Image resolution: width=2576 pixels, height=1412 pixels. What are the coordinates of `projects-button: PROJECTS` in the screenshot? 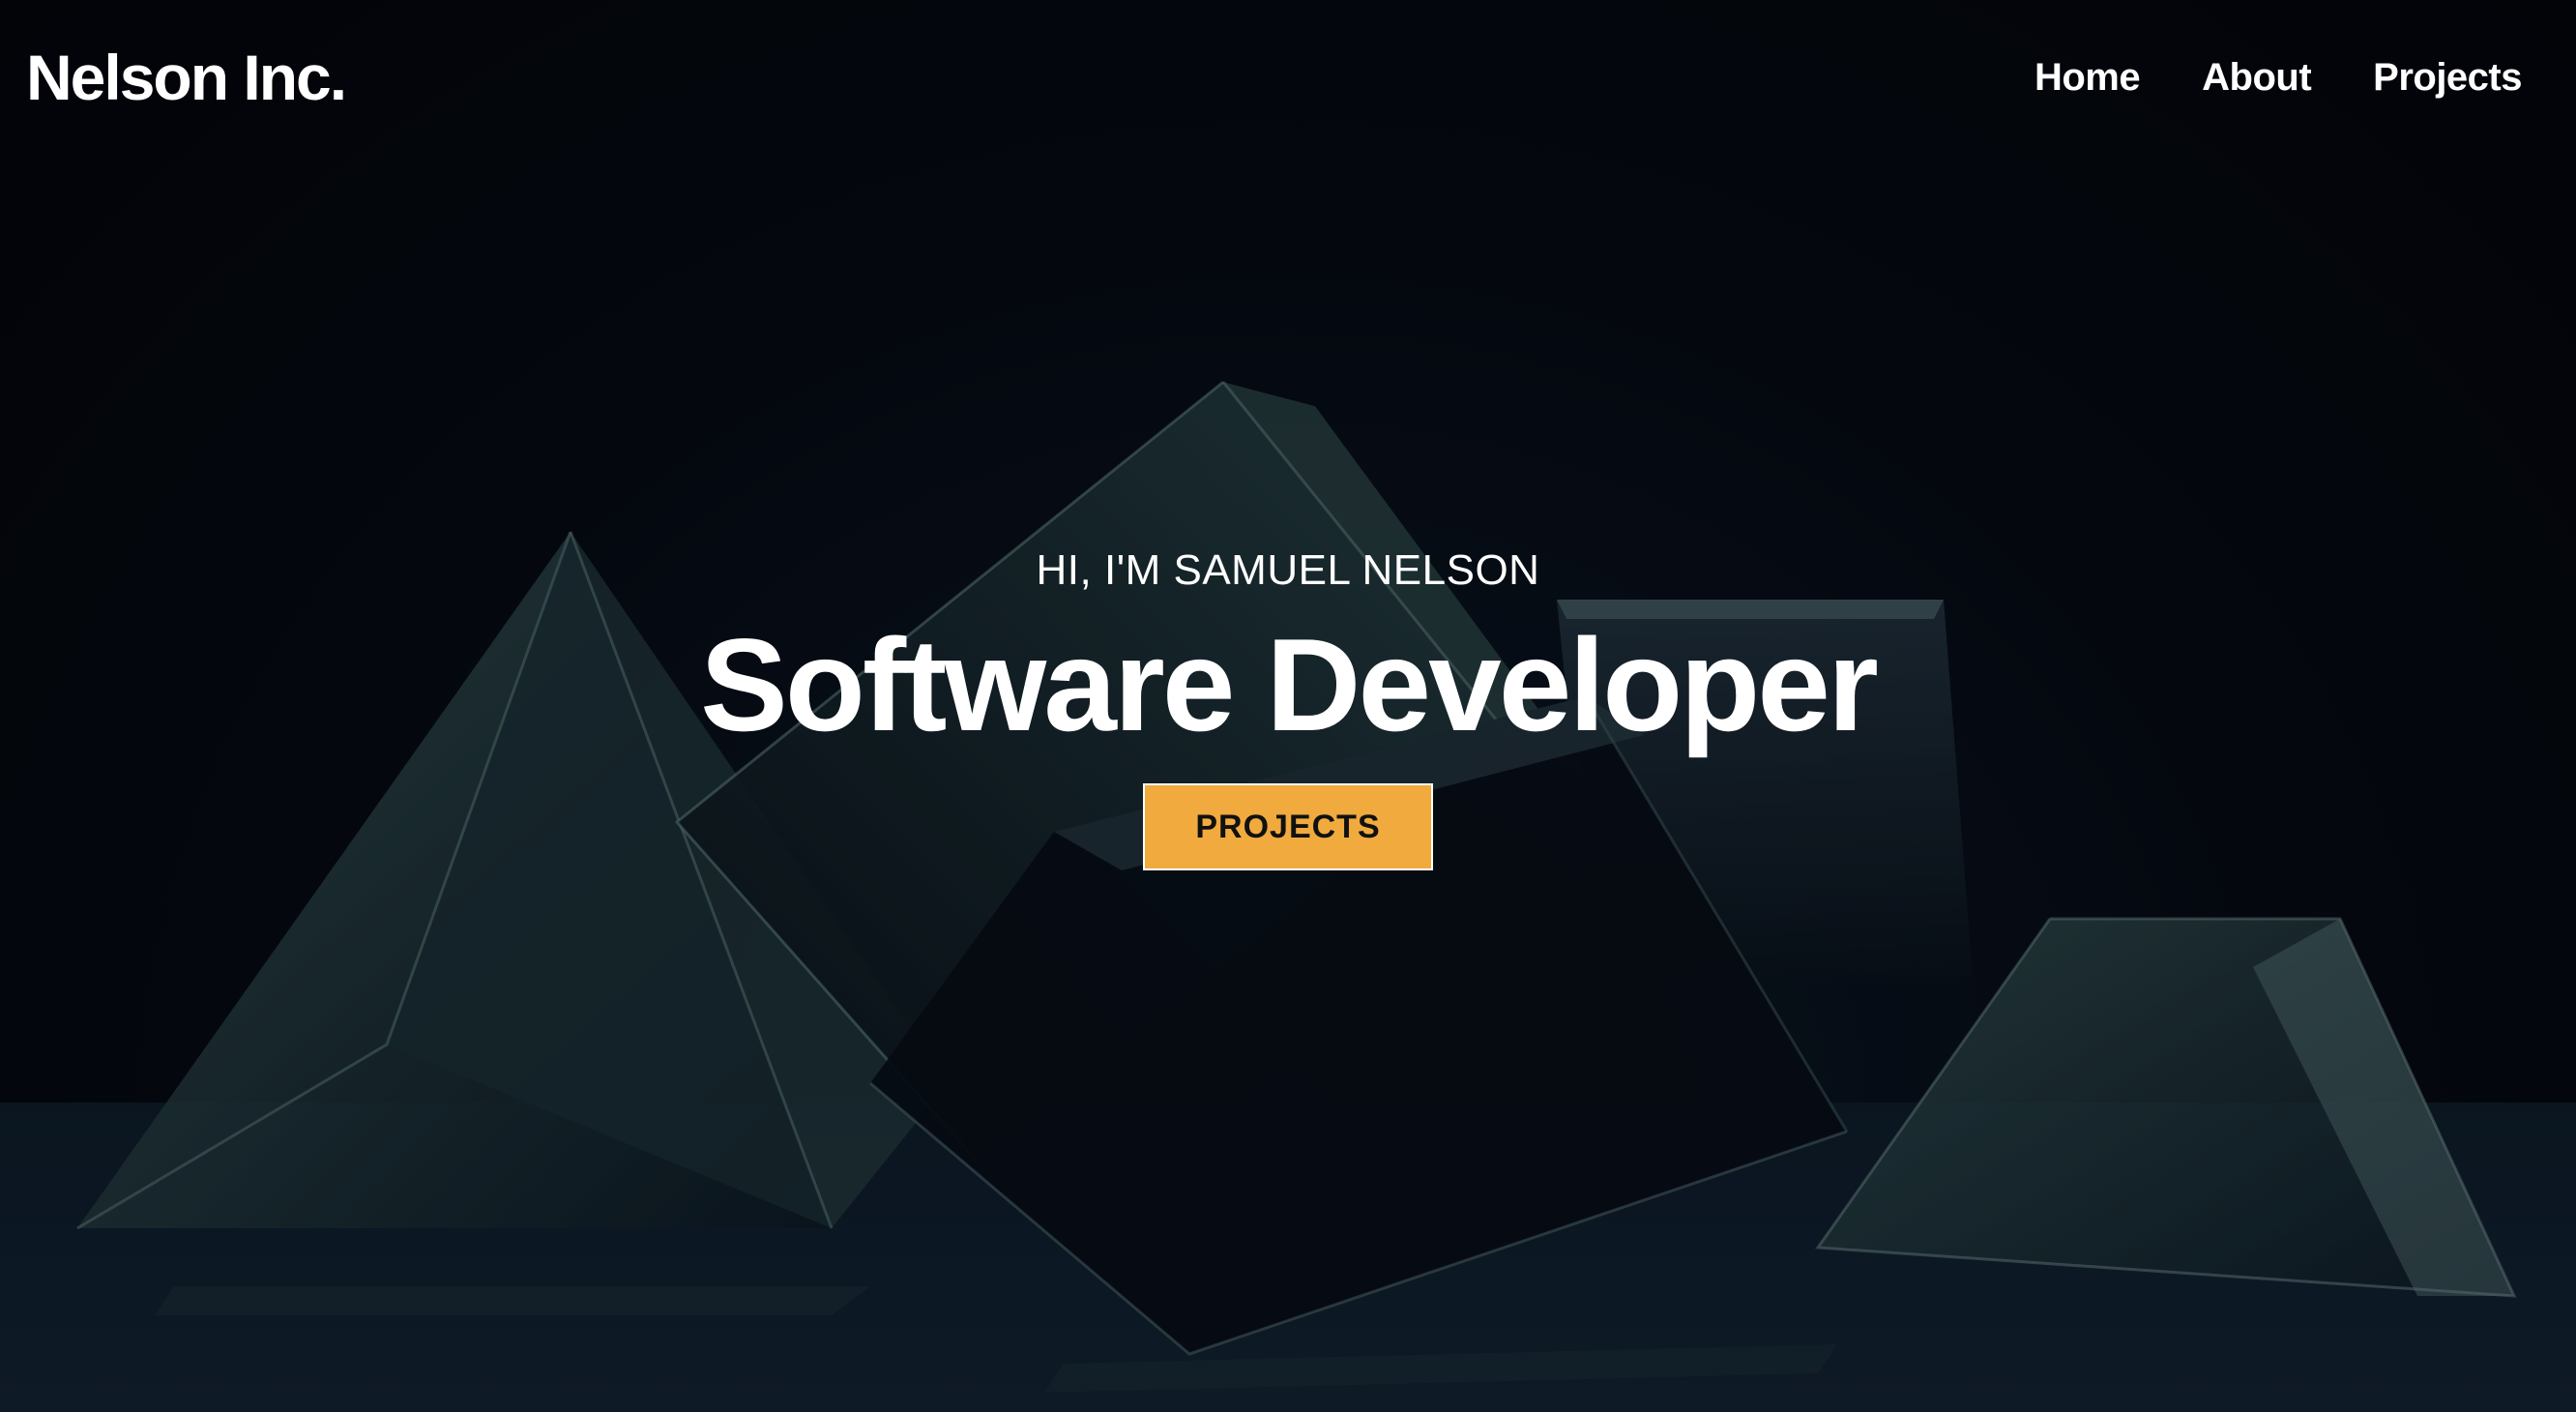 It's located at (1288, 826).